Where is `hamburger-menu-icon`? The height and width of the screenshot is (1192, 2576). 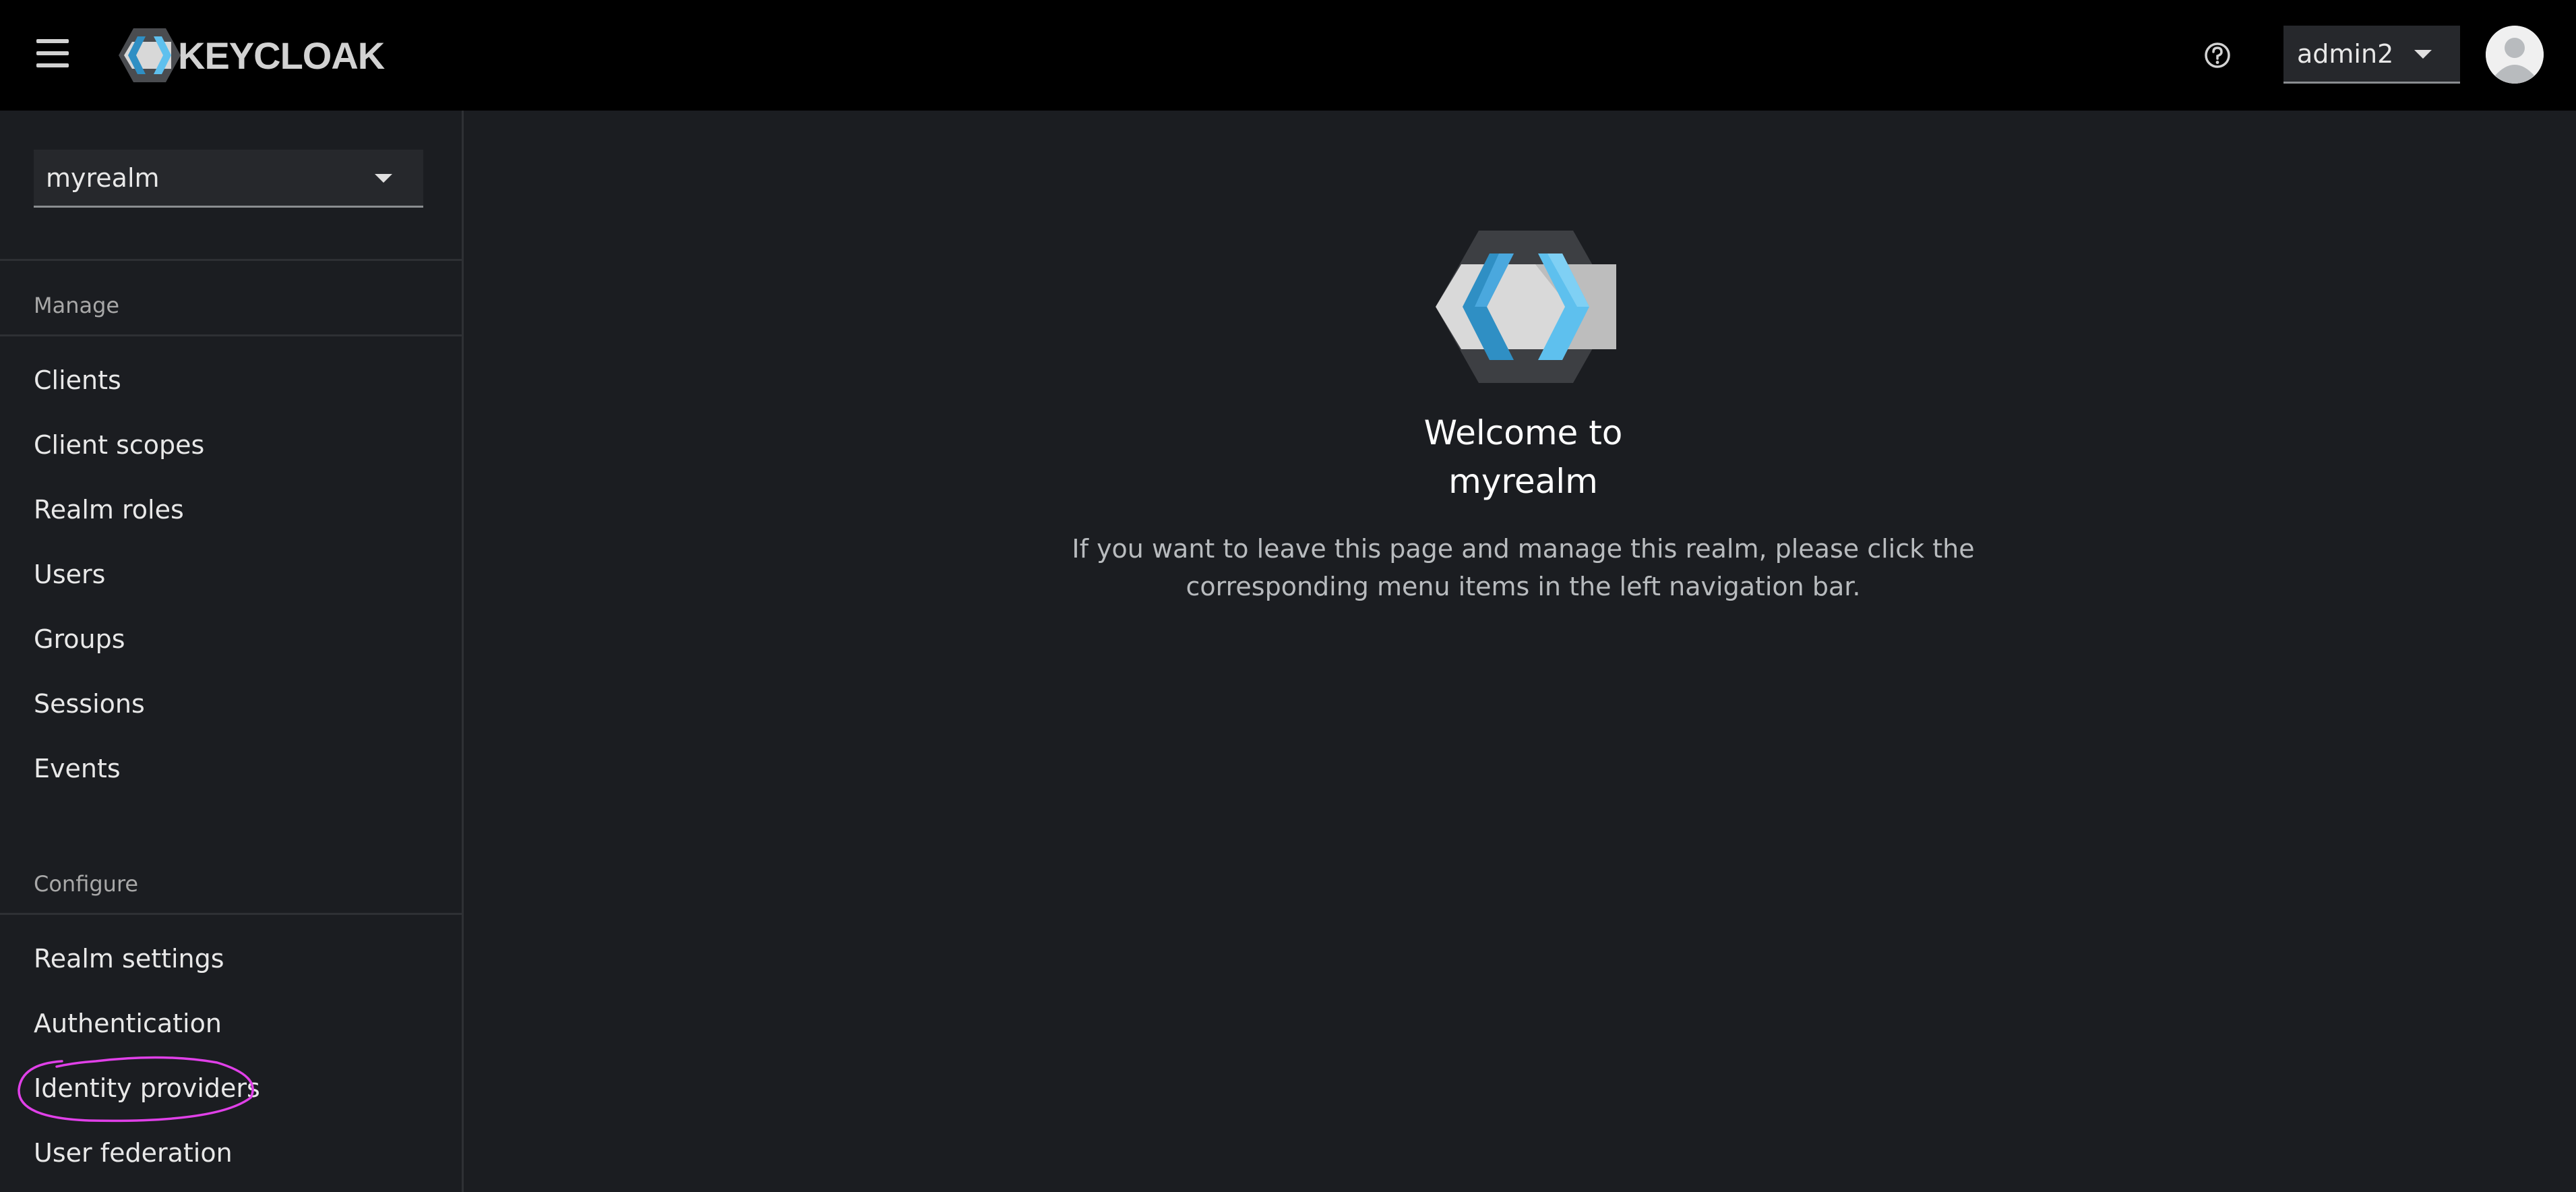
hamburger-menu-icon is located at coordinates (53, 54).